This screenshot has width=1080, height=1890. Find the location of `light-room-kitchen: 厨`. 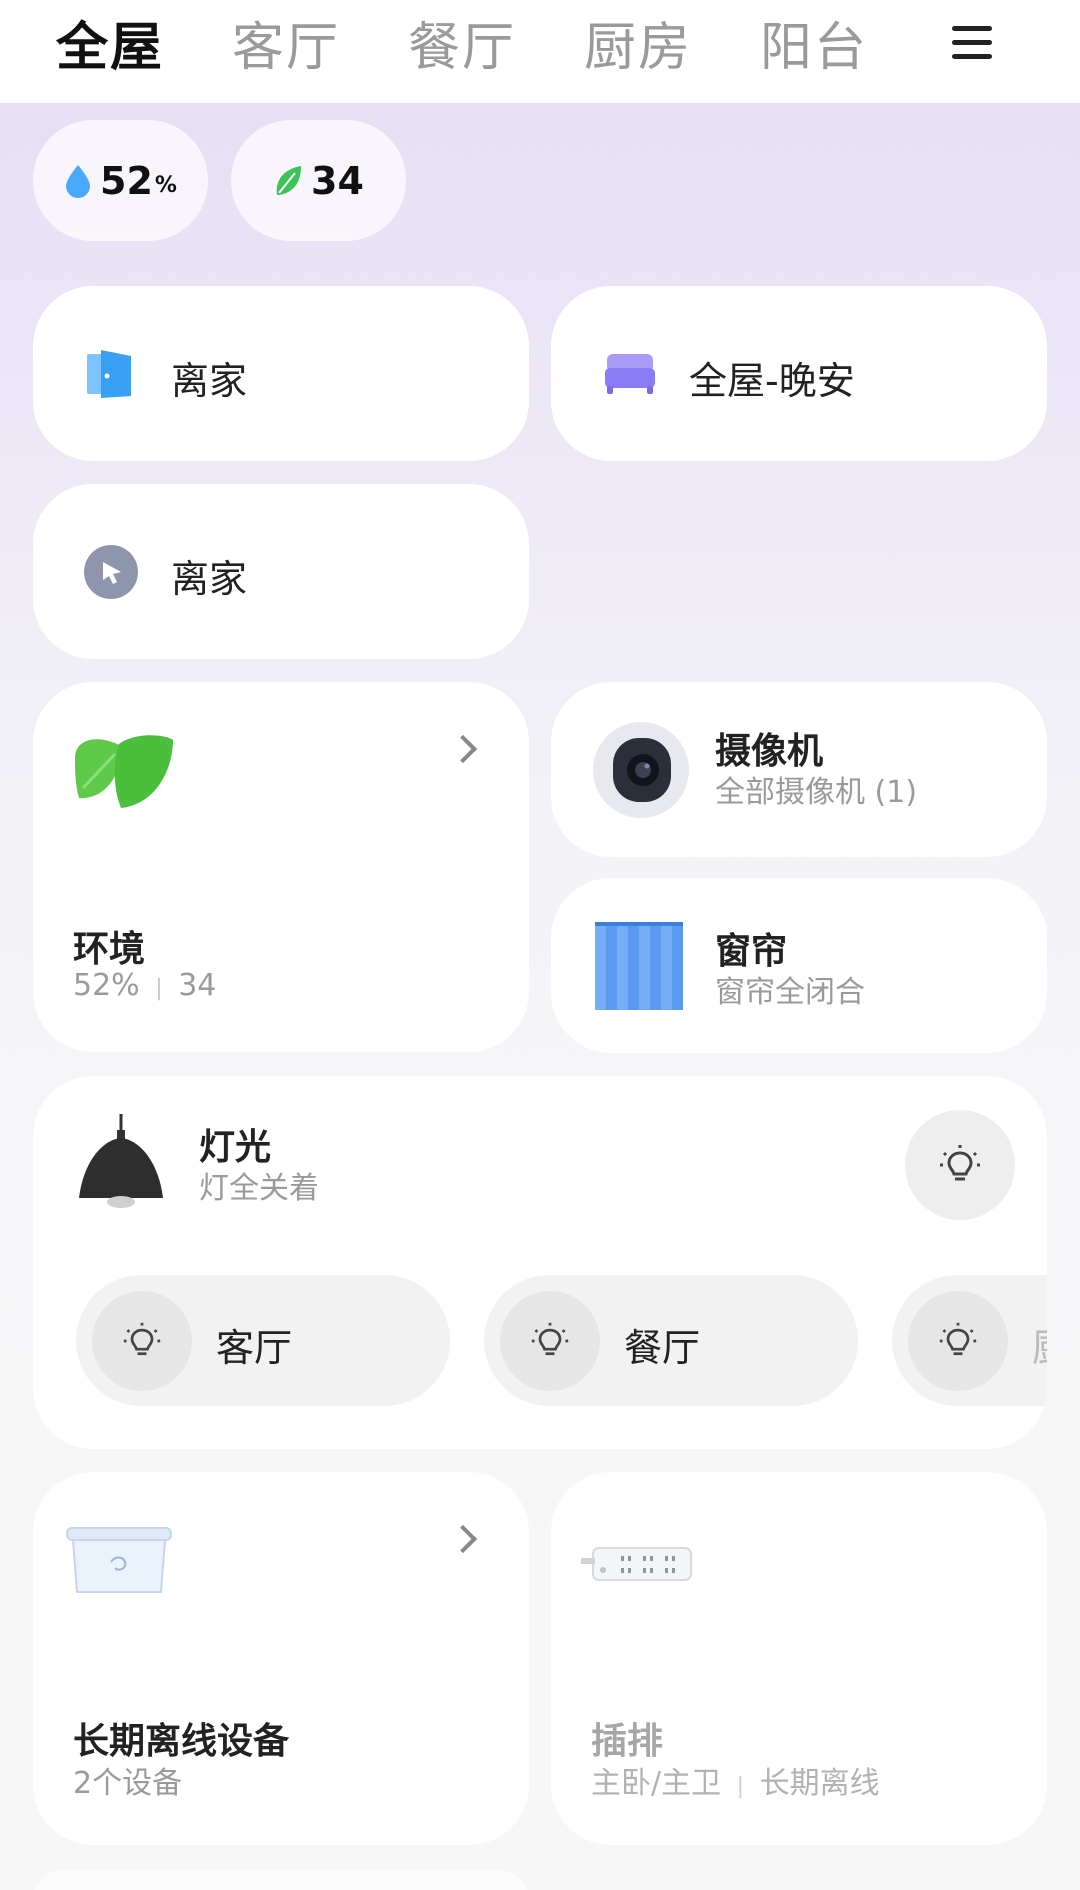

light-room-kitchen: 厨 is located at coordinates (969, 1340).